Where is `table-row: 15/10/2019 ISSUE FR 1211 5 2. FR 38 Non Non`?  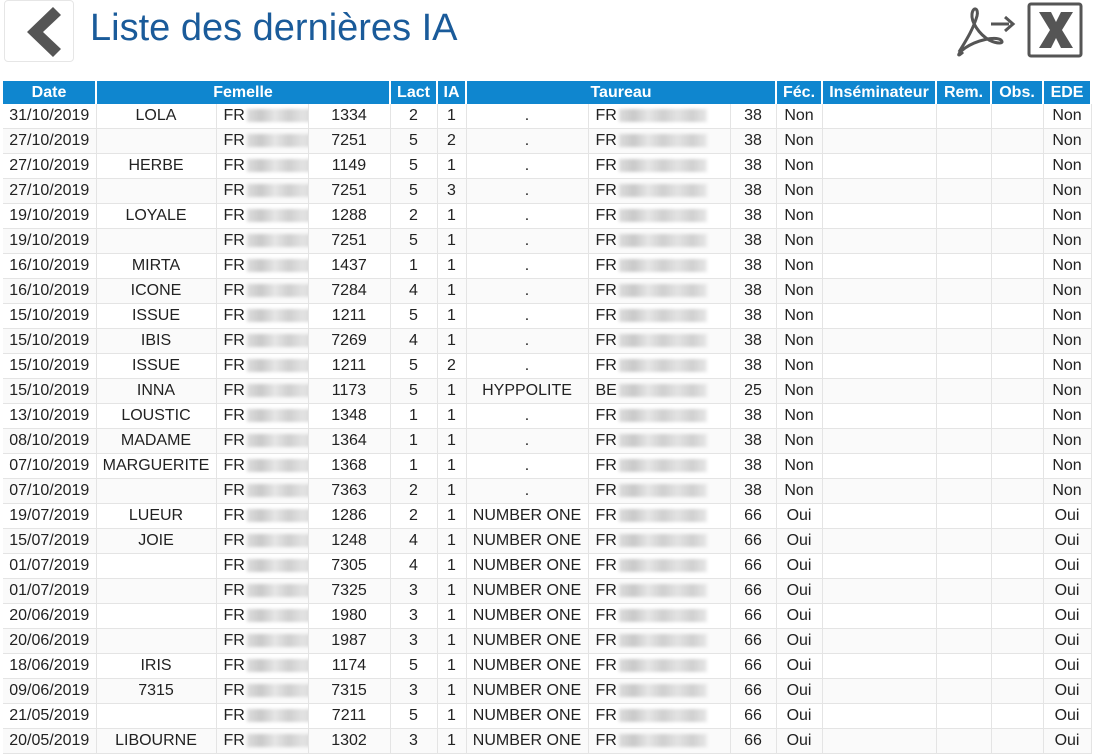 table-row: 15/10/2019 ISSUE FR 1211 5 2. FR 38 Non Non is located at coordinates (547, 366).